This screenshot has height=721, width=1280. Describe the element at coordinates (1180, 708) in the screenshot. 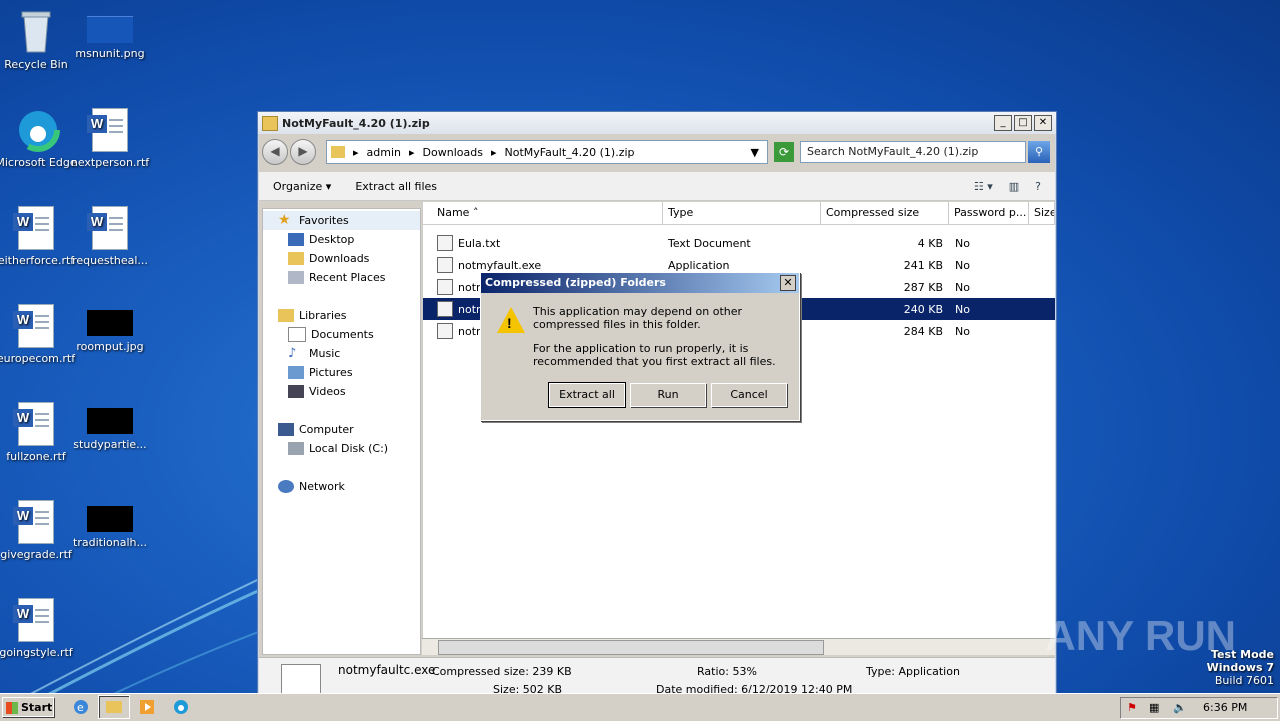

I see `volume-icon: 🔈` at that location.